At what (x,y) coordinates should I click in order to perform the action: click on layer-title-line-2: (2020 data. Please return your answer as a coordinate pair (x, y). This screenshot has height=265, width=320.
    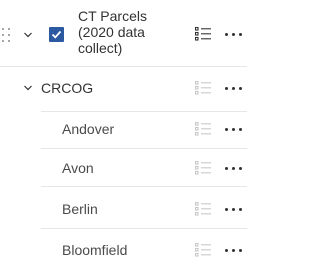
    Looking at the image, I should click on (111, 32).